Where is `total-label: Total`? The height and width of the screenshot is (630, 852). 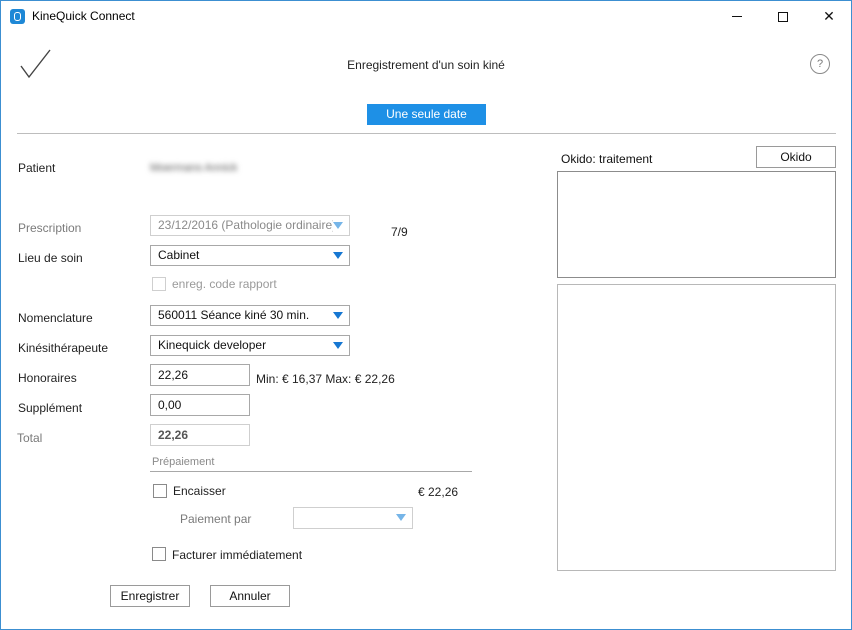
total-label: Total is located at coordinates (30, 438).